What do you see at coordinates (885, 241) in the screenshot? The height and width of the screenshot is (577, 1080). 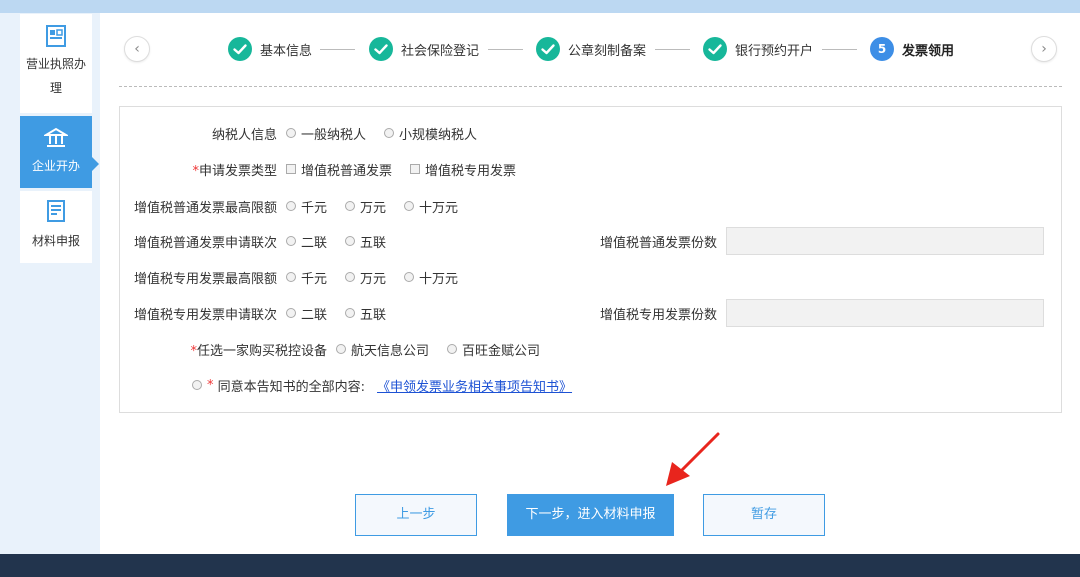 I see `ordinary-count-input` at bounding box center [885, 241].